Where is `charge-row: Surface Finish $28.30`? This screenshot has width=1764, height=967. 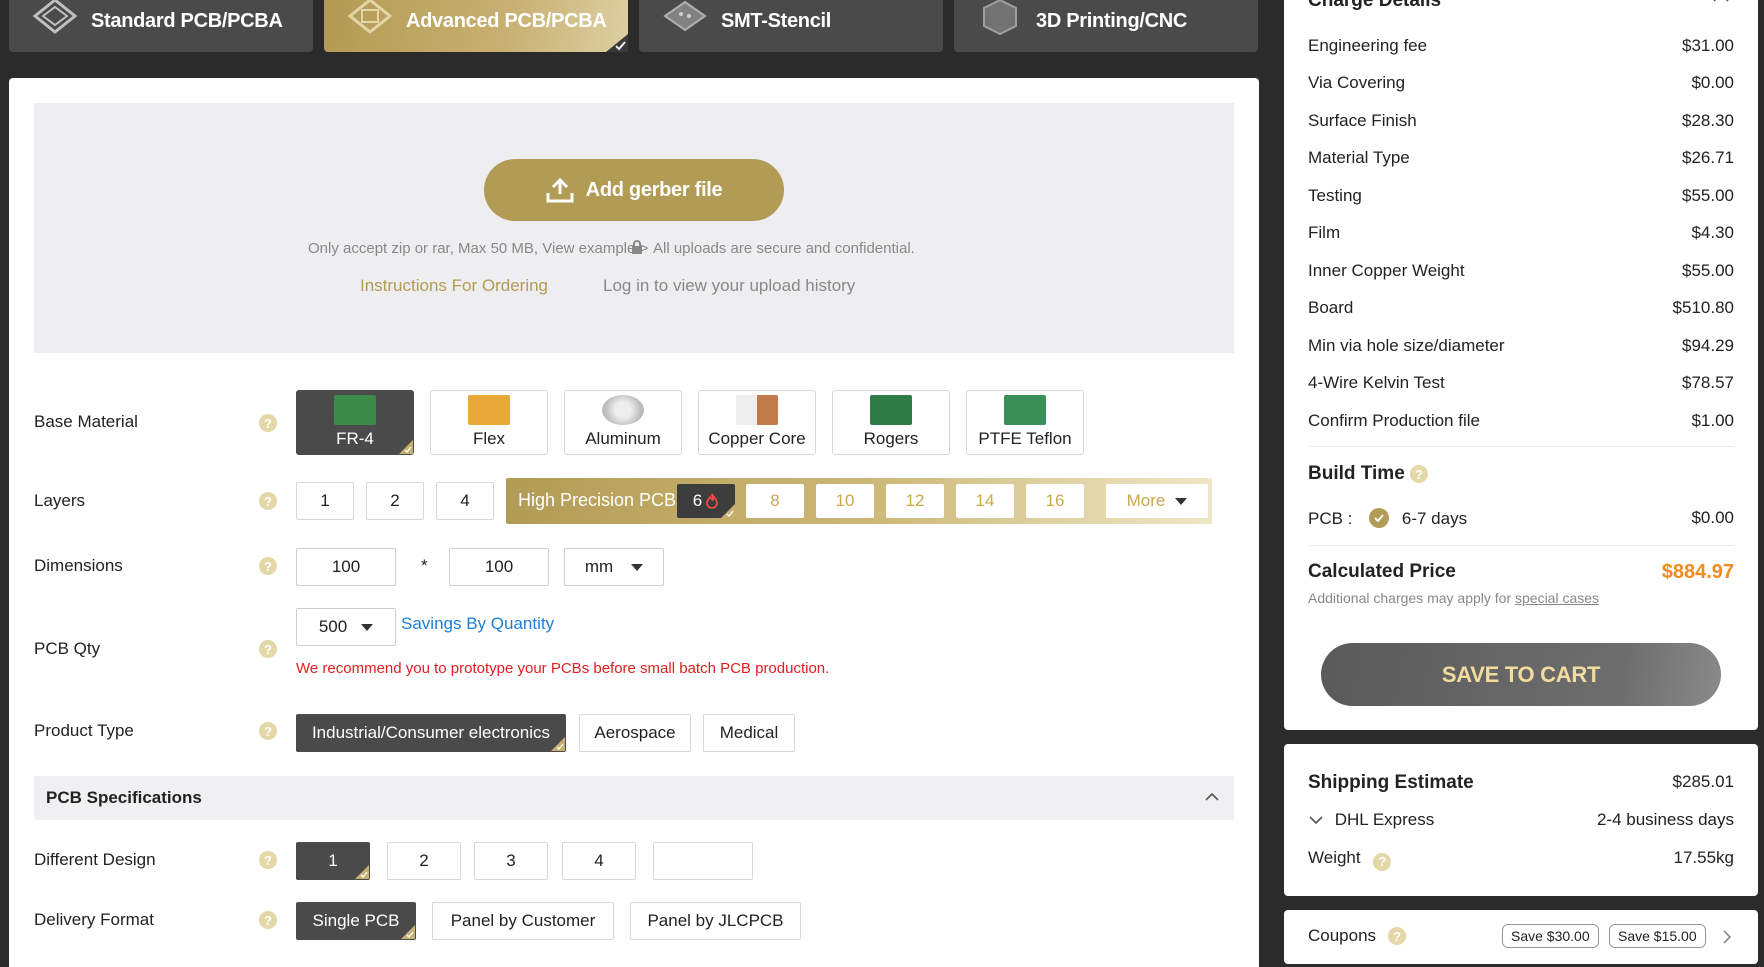
charge-row: Surface Finish $28.30 is located at coordinates (1521, 120).